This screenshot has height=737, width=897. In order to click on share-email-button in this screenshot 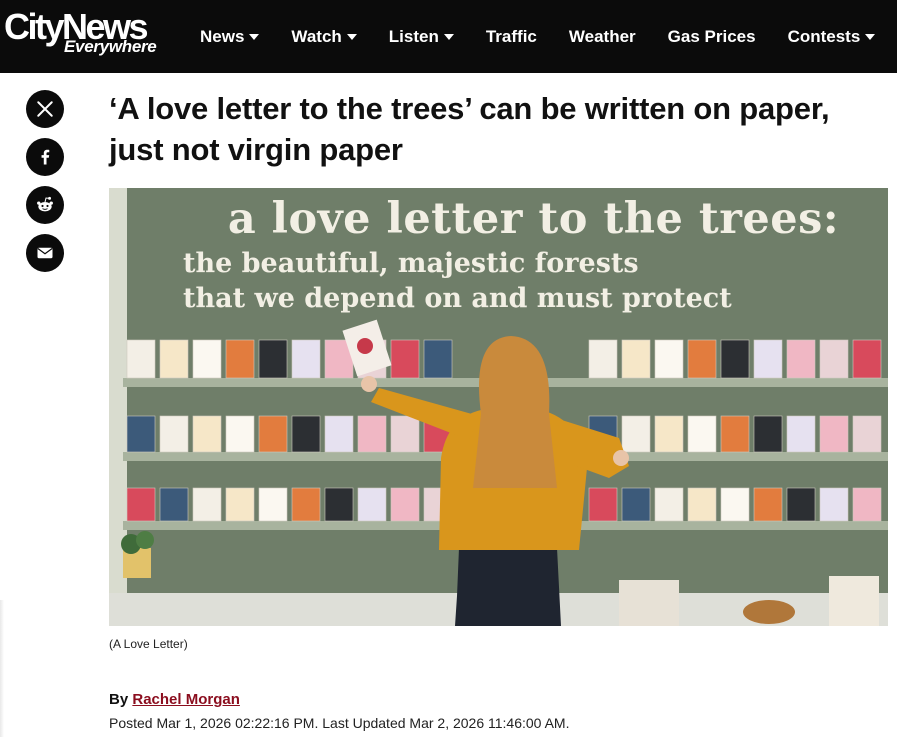, I will do `click(45, 253)`.